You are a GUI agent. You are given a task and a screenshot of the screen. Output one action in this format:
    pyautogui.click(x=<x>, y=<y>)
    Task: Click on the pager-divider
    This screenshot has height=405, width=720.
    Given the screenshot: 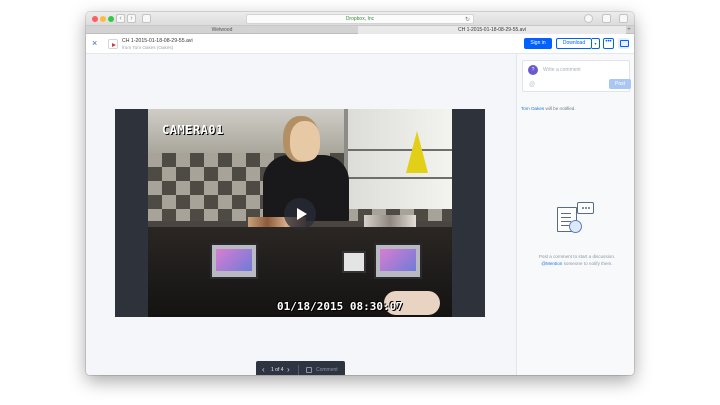 What is the action you would take?
    pyautogui.click(x=298, y=370)
    